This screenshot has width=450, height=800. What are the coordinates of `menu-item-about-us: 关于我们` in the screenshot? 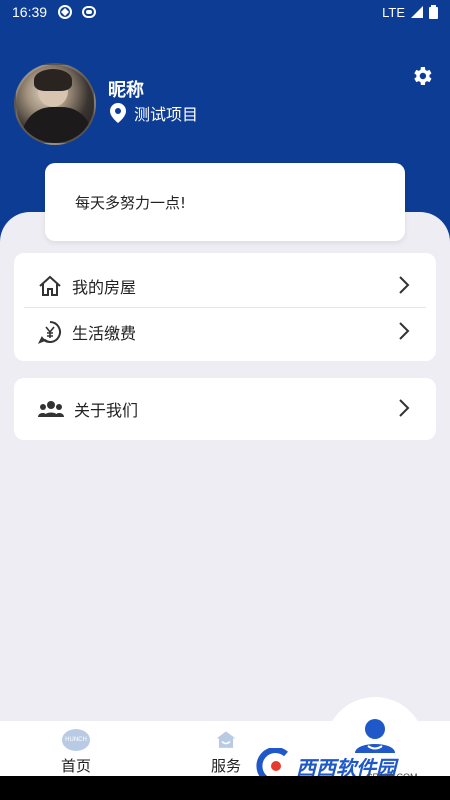 It's located at (225, 409).